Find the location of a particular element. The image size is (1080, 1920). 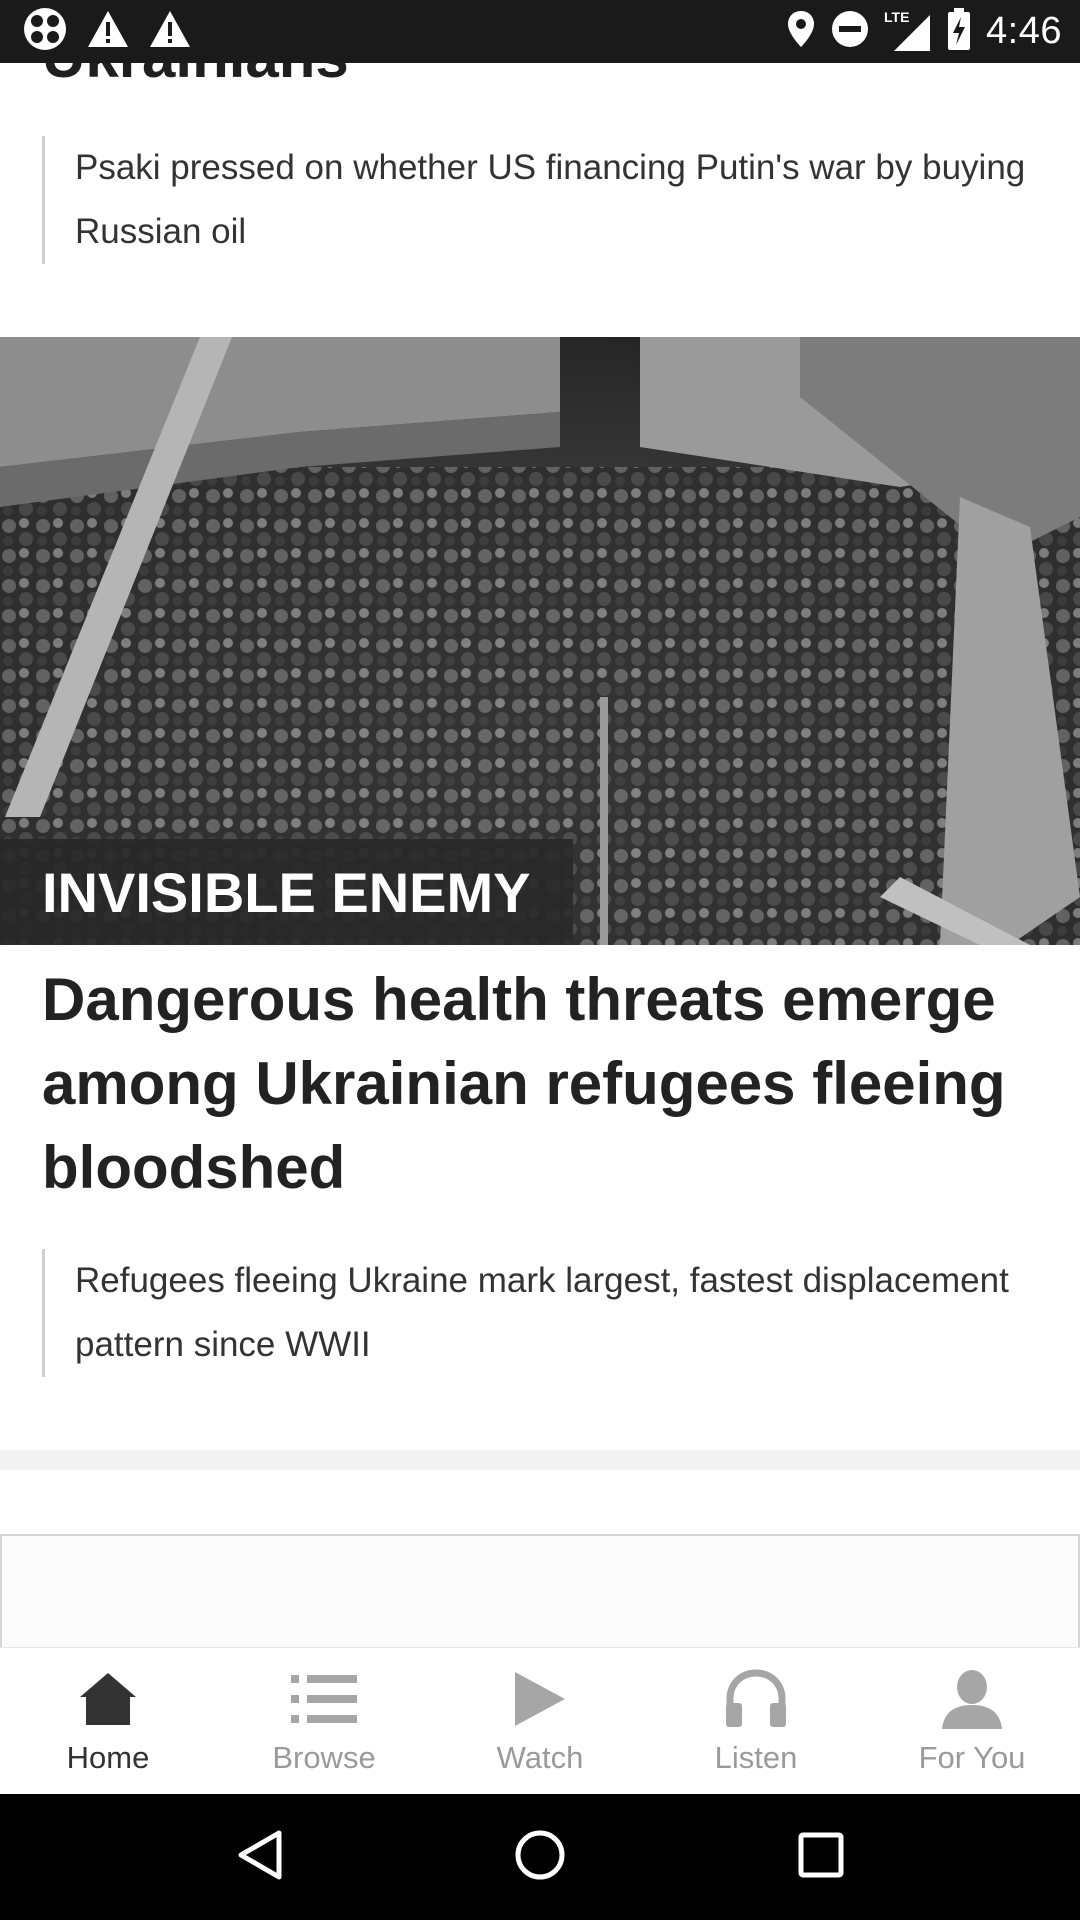

nav-watch-label: Watch is located at coordinates (540, 1757).